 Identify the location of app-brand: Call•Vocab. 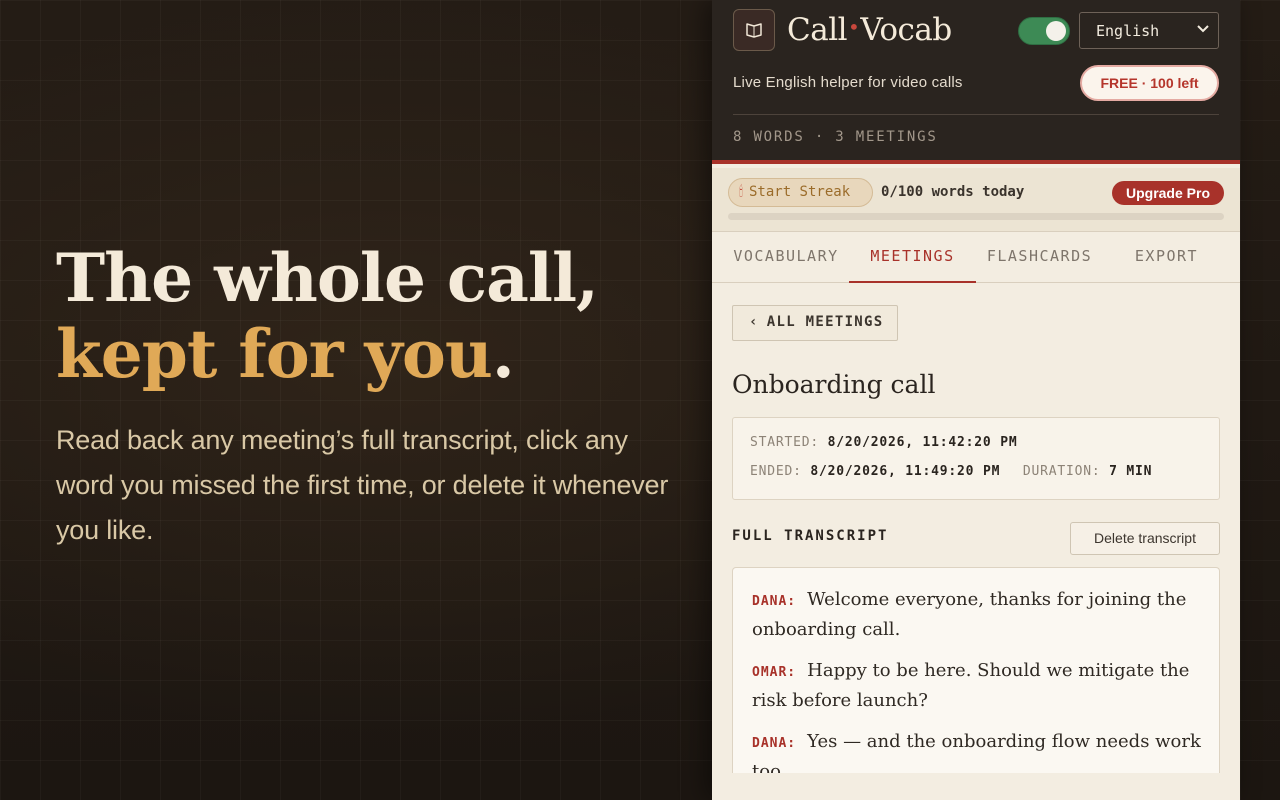
(869, 30).